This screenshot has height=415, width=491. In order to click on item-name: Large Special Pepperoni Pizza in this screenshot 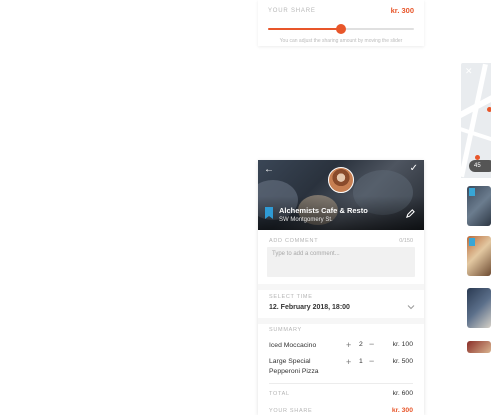, I will do `click(294, 366)`.